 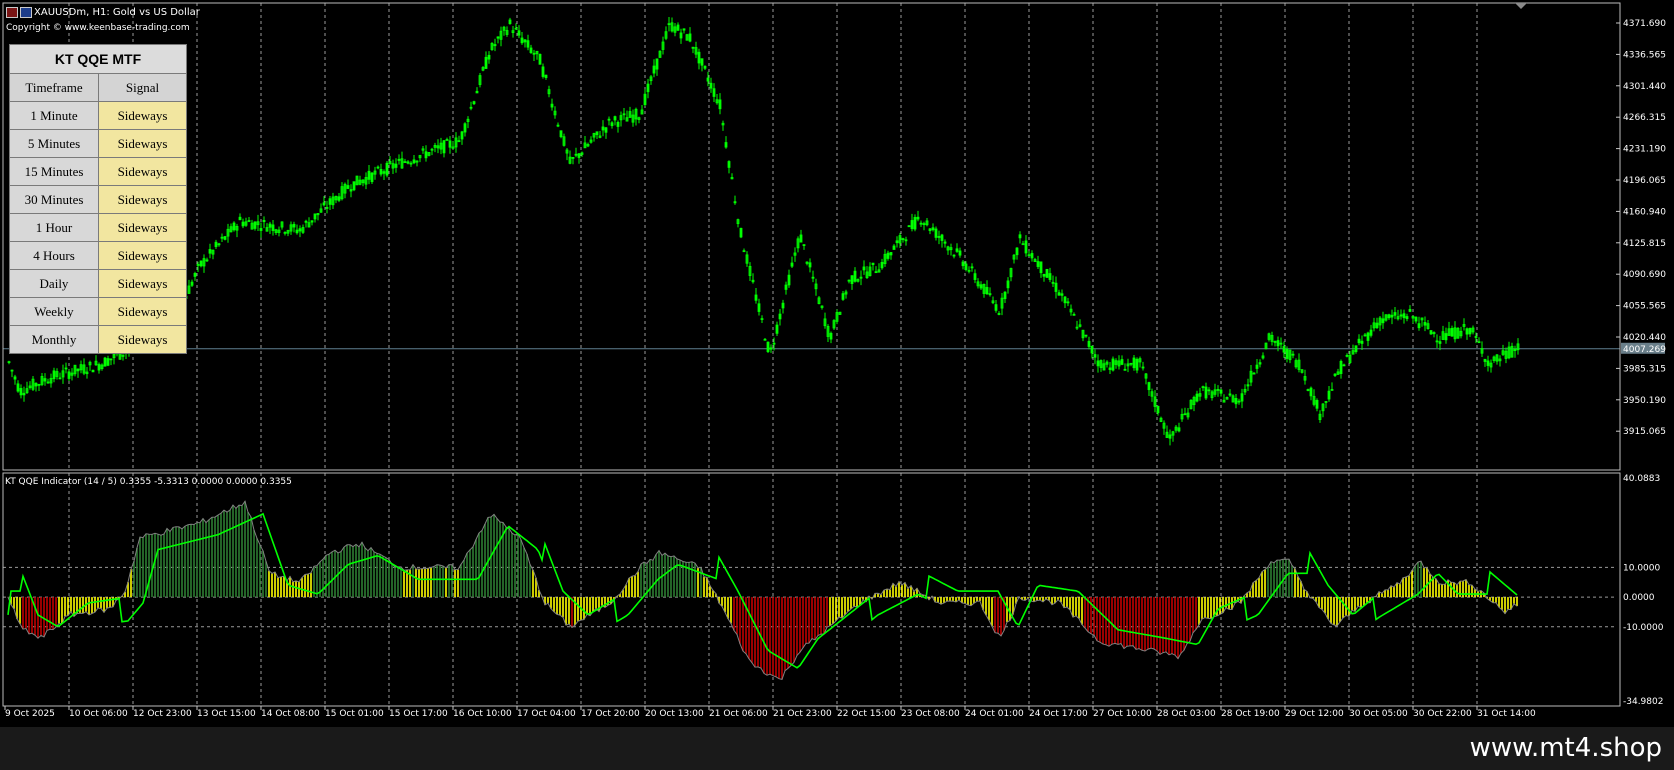 I want to click on indicator-axis-label: -34.9802, so click(x=1643, y=702).